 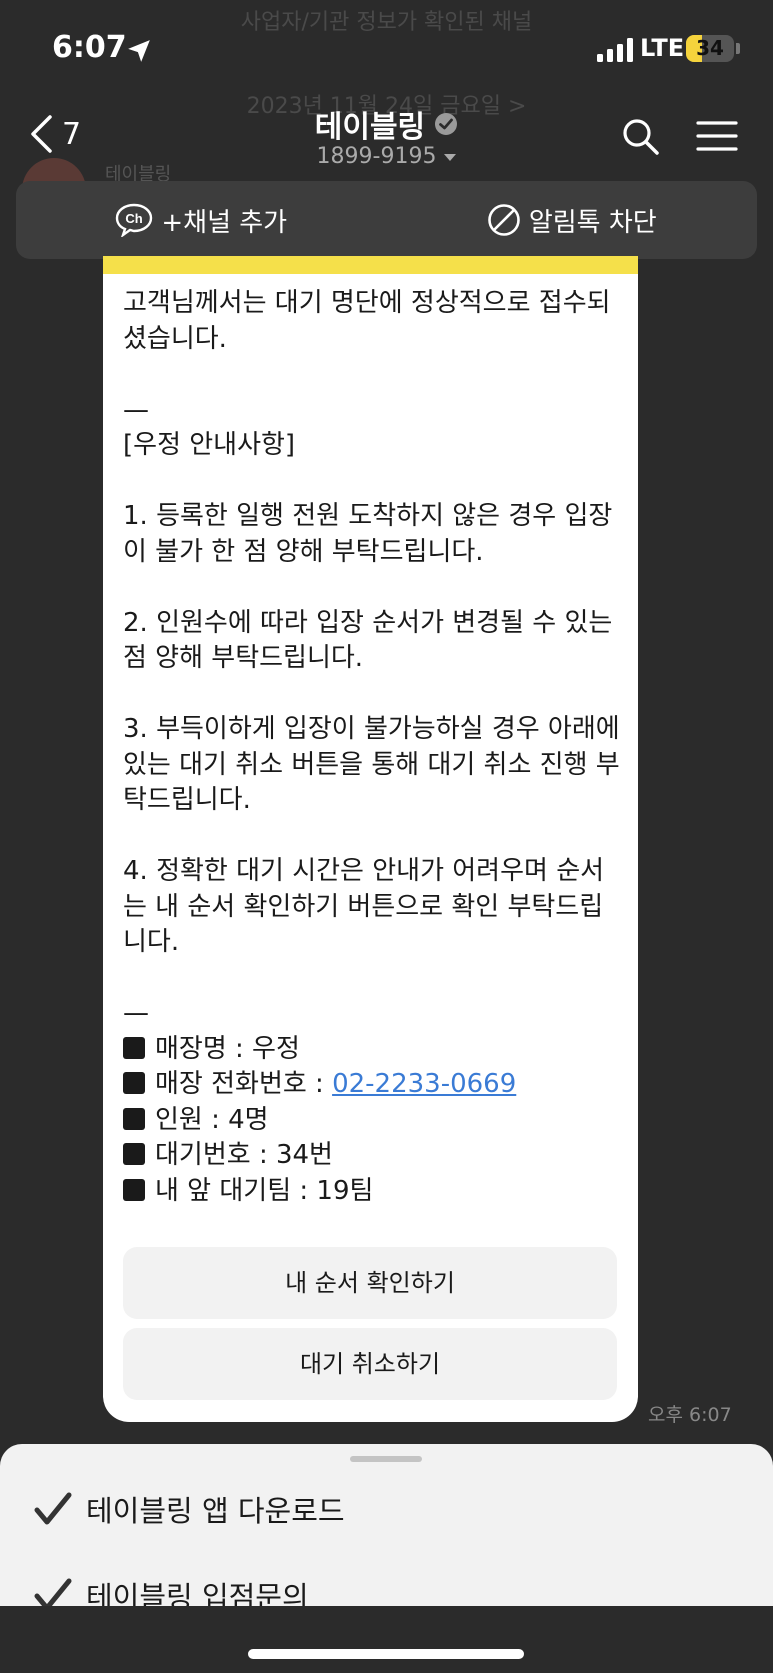 I want to click on store-phone-line: 매장 전화번호 : 02-2233-0669, so click(x=373, y=1085).